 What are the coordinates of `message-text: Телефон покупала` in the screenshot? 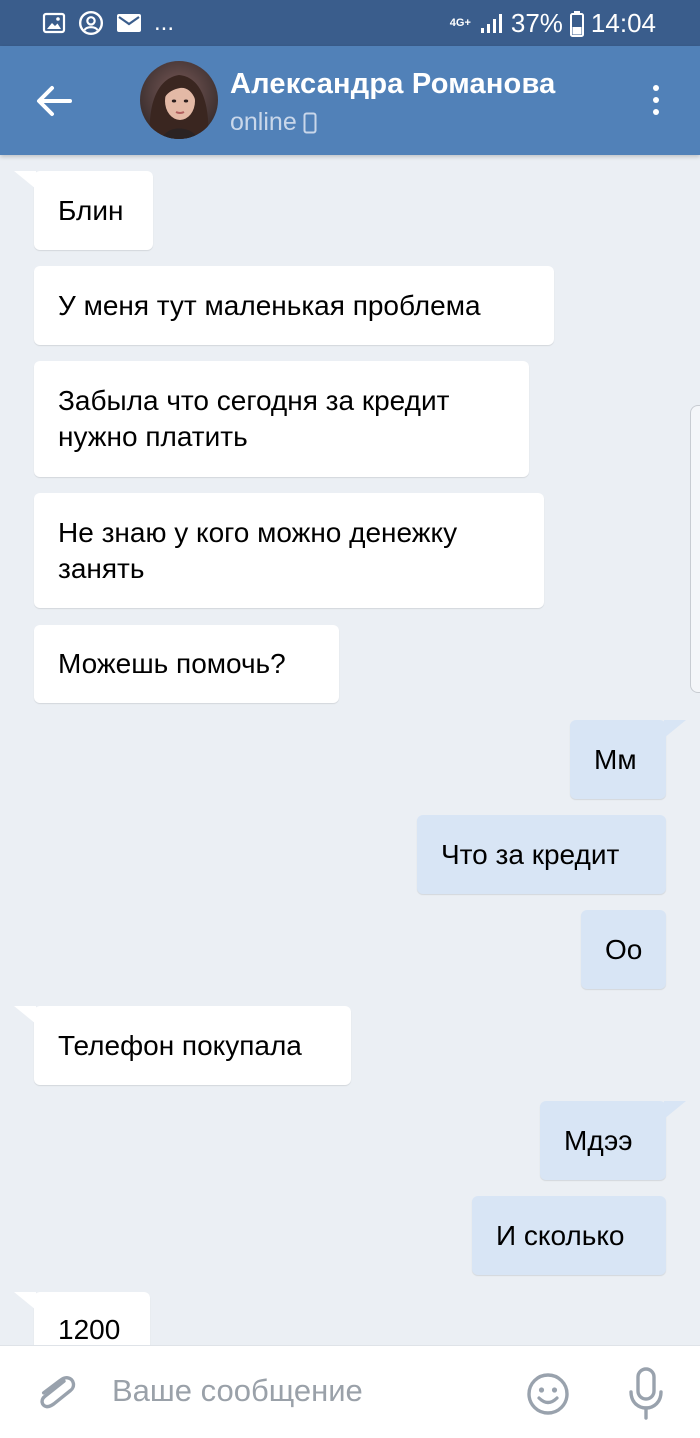 It's located at (180, 1045).